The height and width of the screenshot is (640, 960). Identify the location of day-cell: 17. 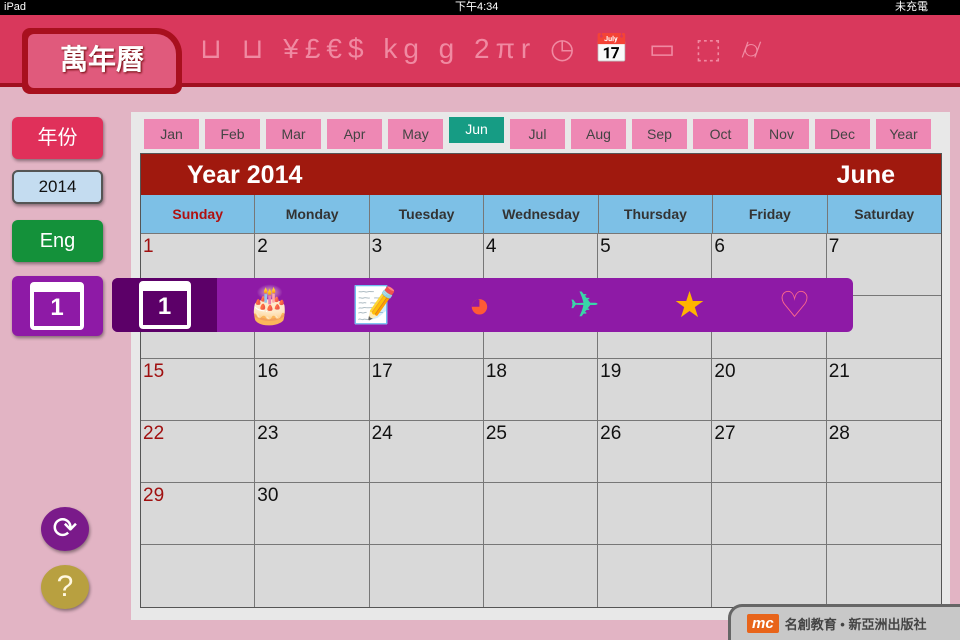
(426, 388).